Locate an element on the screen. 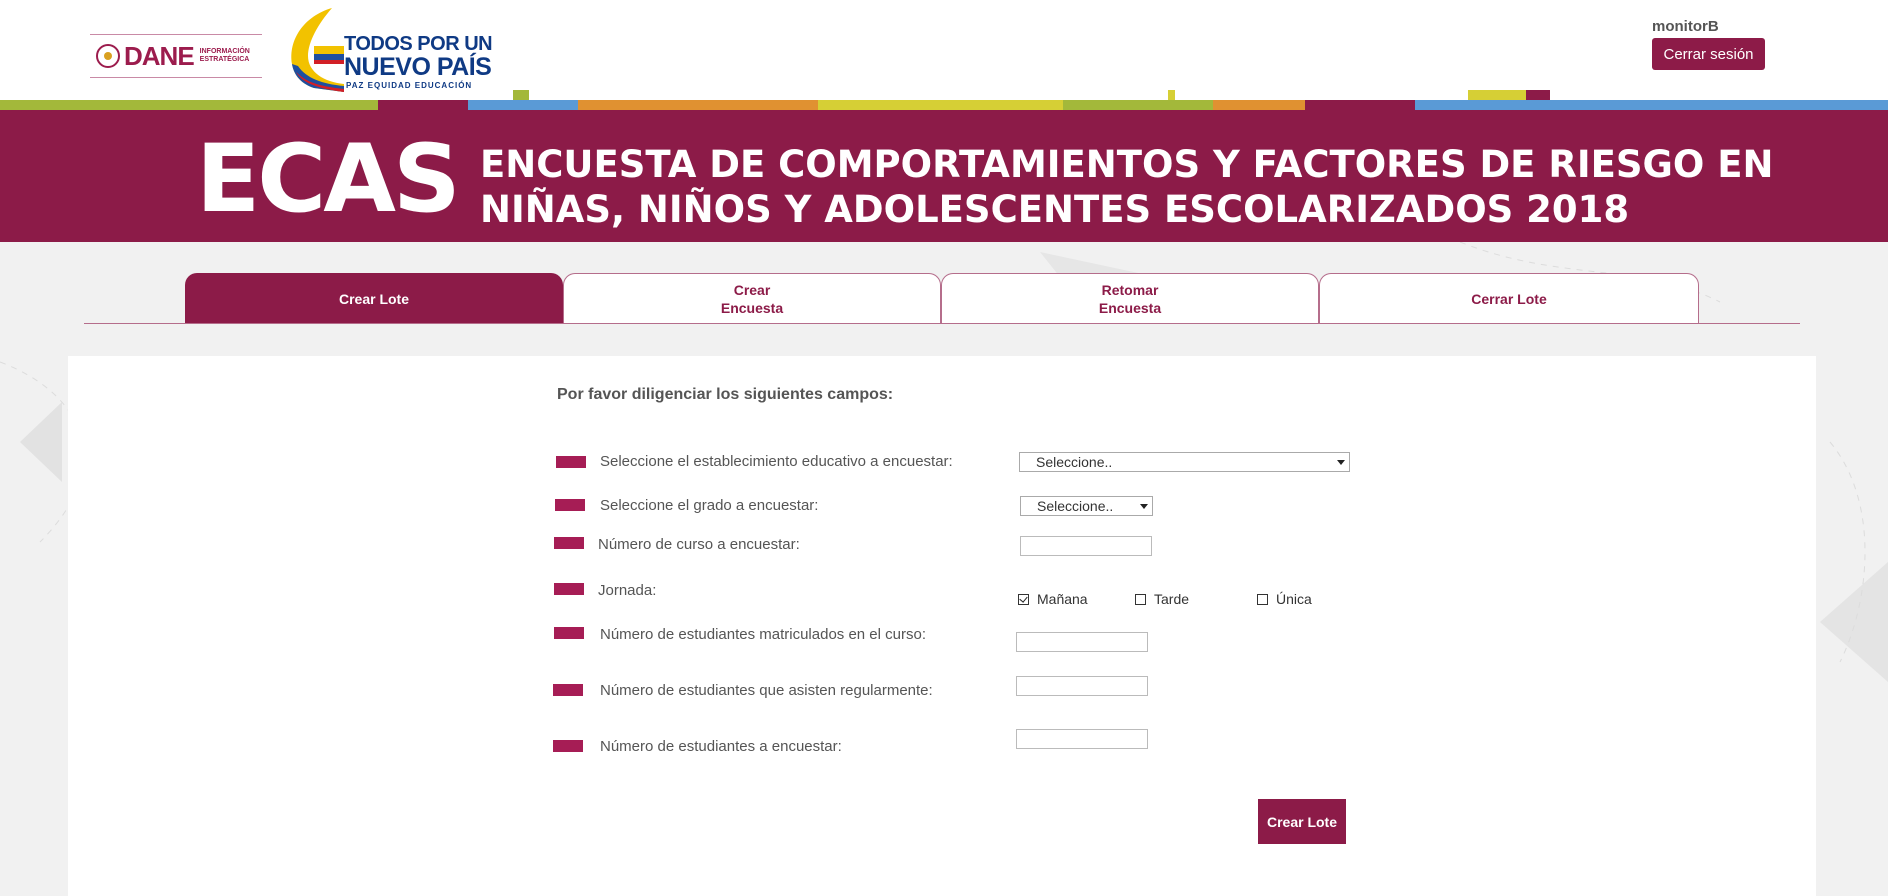  colombia-seal-icon is located at coordinates (108, 56).